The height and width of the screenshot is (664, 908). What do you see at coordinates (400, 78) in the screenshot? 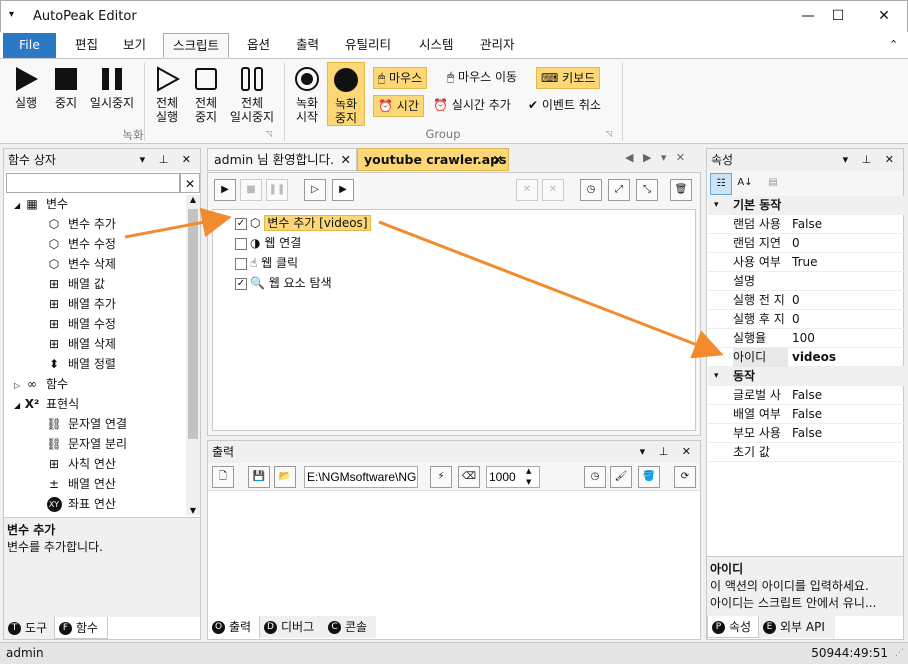
I see `mouse-toggle: 🖱 마우스` at bounding box center [400, 78].